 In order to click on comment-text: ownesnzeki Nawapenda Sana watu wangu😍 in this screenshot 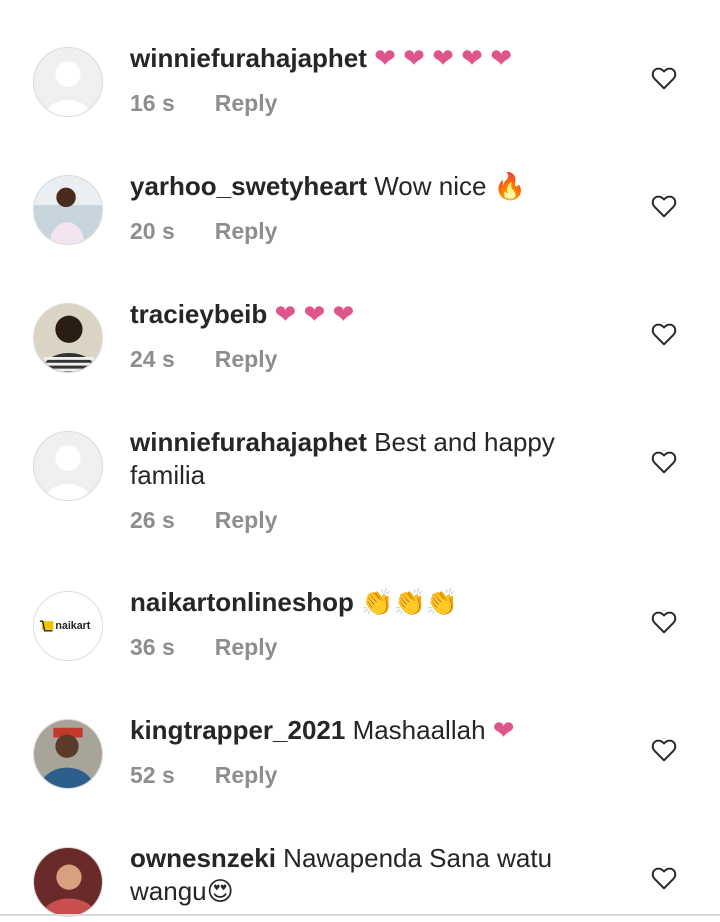, I will do `click(370, 875)`.